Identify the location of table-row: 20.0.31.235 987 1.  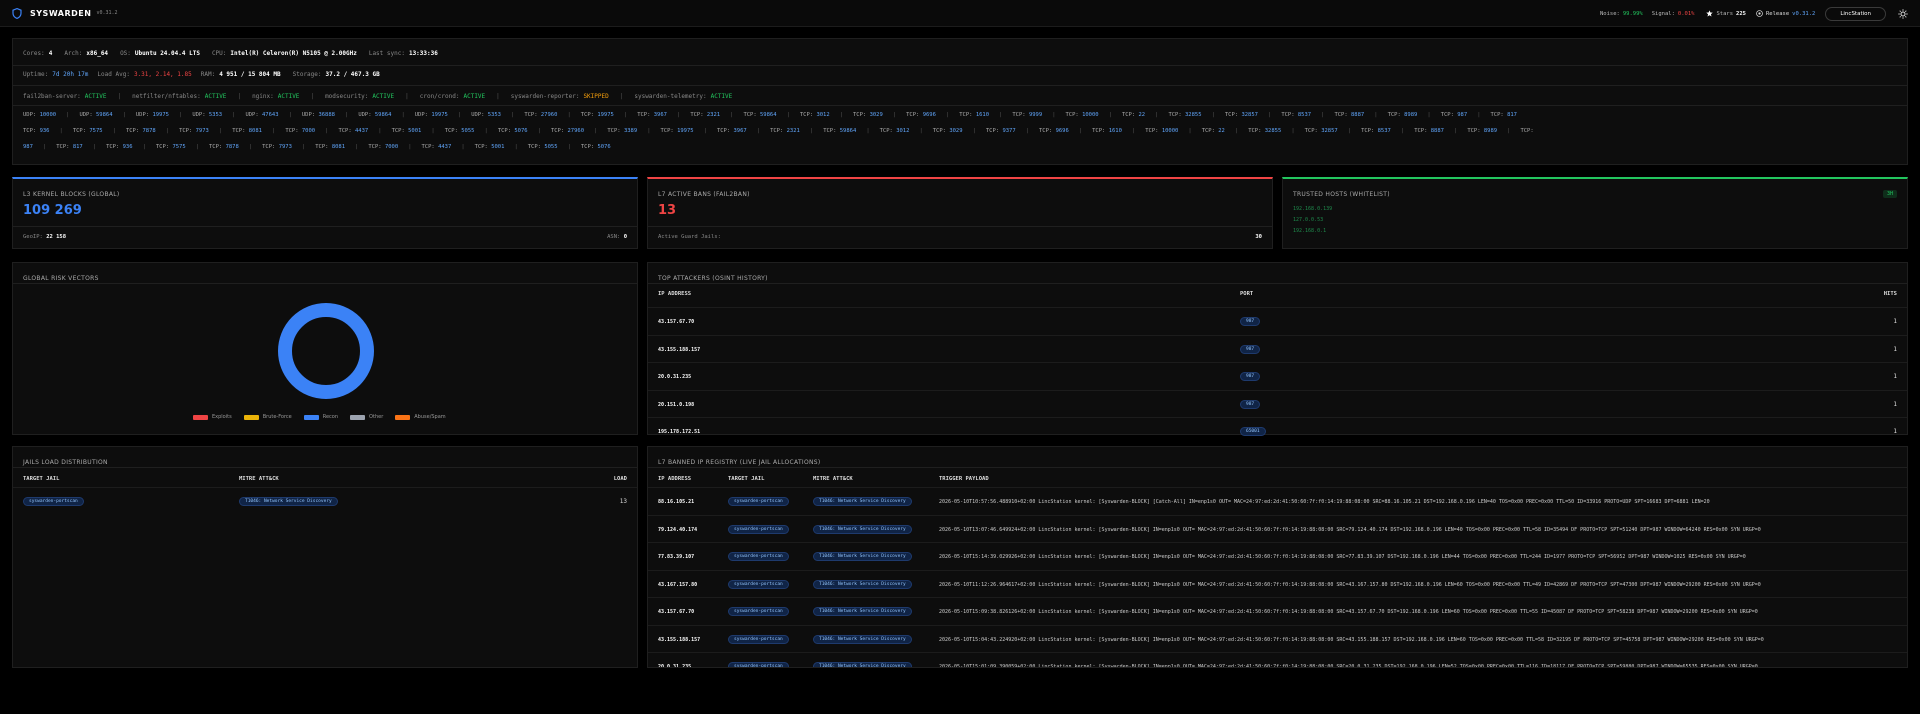
(1277, 375).